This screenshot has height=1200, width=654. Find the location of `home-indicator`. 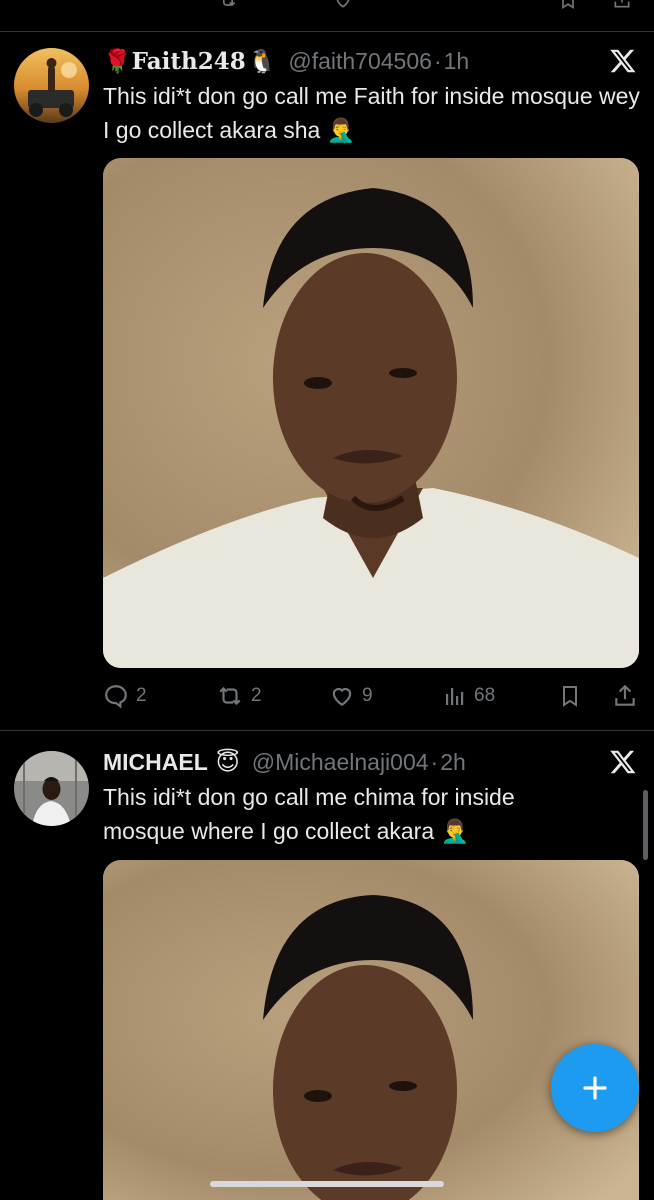

home-indicator is located at coordinates (327, 1184).